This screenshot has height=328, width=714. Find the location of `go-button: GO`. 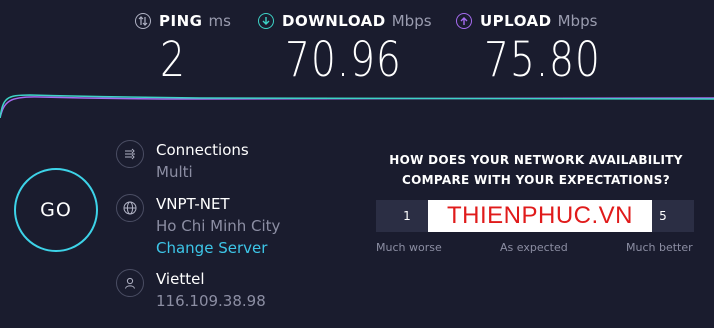

go-button: GO is located at coordinates (56, 210).